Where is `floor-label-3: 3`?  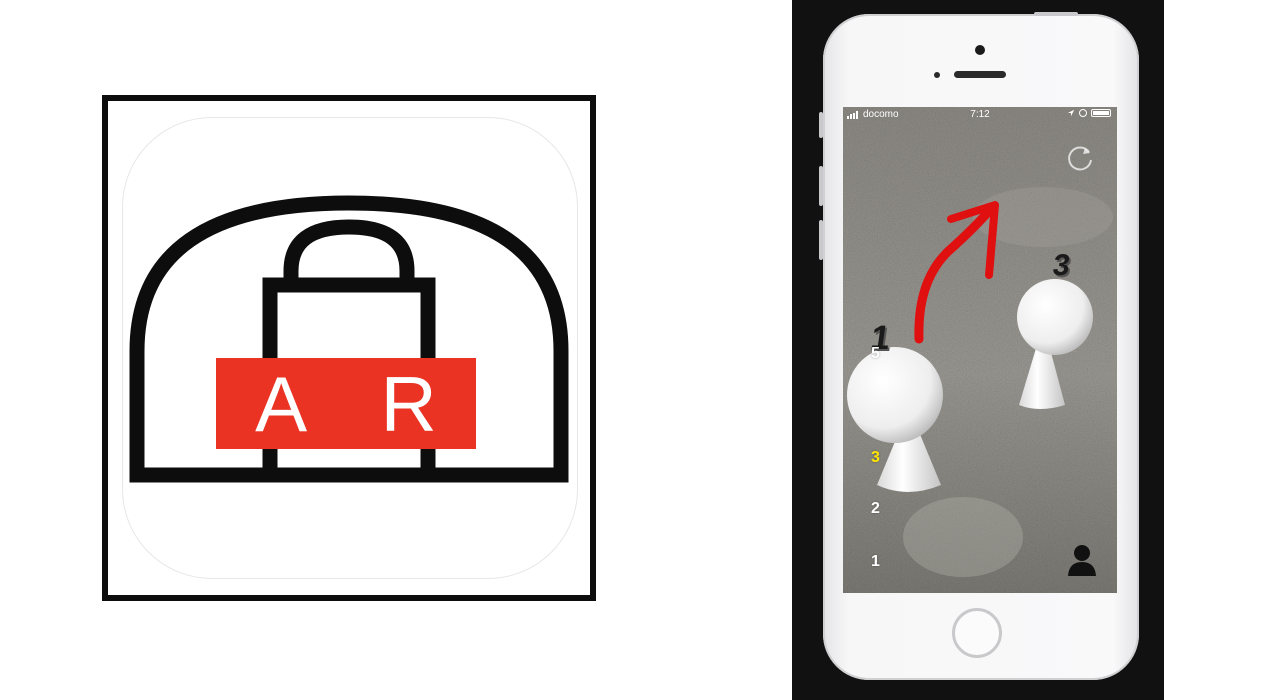
floor-label-3: 3 is located at coordinates (875, 458).